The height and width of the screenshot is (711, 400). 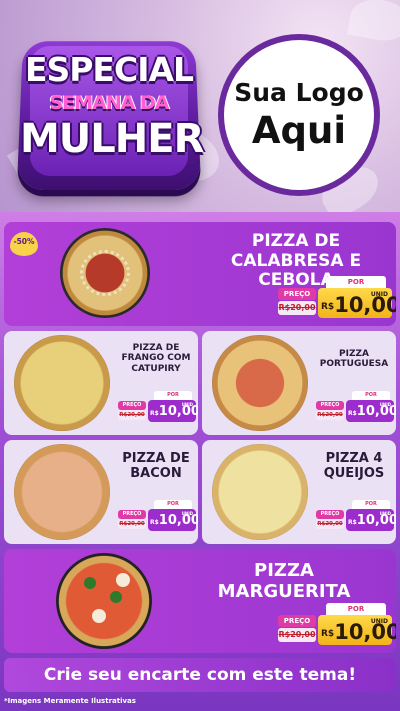 What do you see at coordinates (284, 581) in the screenshot?
I see `product-name: PIZZA MARGUERITA` at bounding box center [284, 581].